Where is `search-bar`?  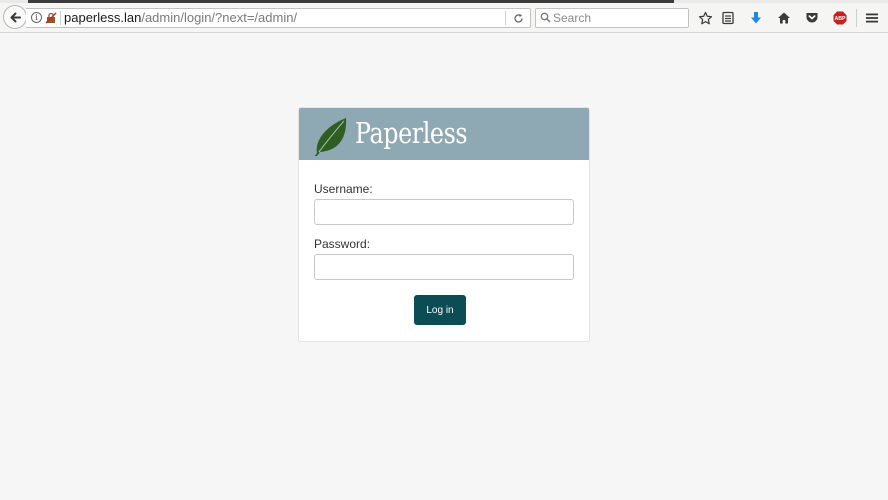 search-bar is located at coordinates (612, 18).